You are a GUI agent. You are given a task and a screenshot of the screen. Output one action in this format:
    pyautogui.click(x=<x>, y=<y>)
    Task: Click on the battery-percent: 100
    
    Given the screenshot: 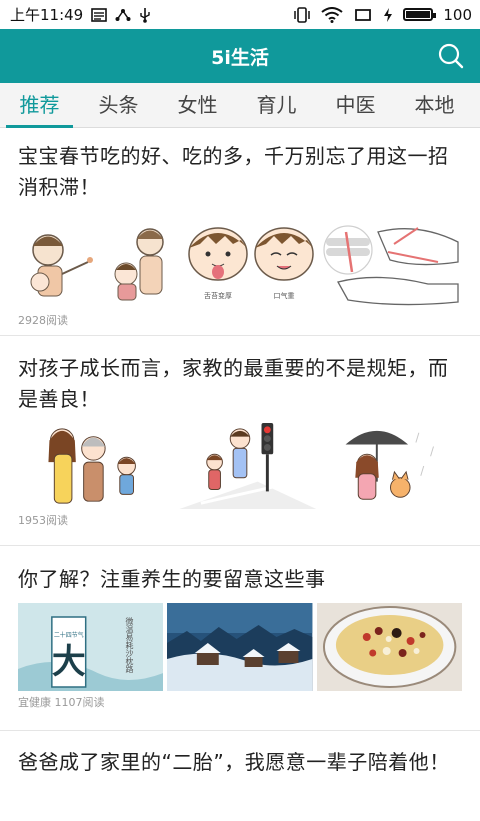 What is the action you would take?
    pyautogui.click(x=457, y=14)
    